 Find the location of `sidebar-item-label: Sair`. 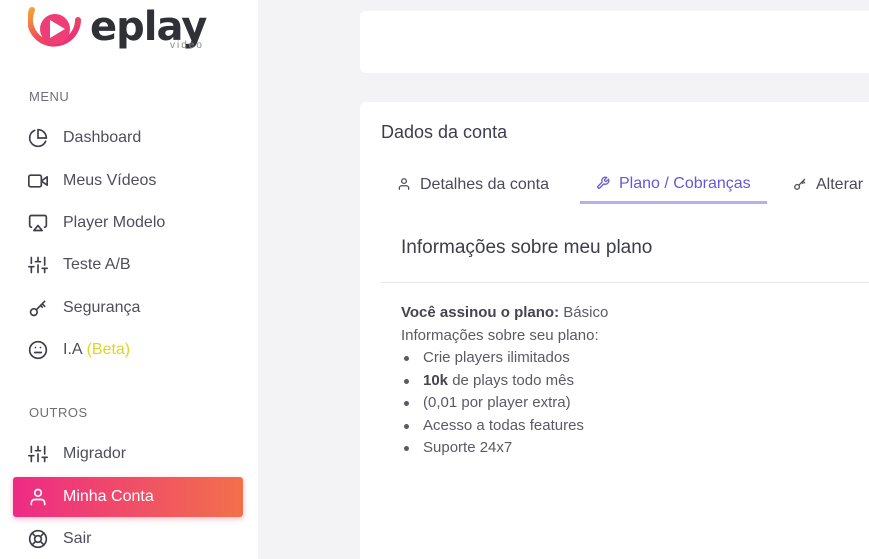

sidebar-item-label: Sair is located at coordinates (77, 538).